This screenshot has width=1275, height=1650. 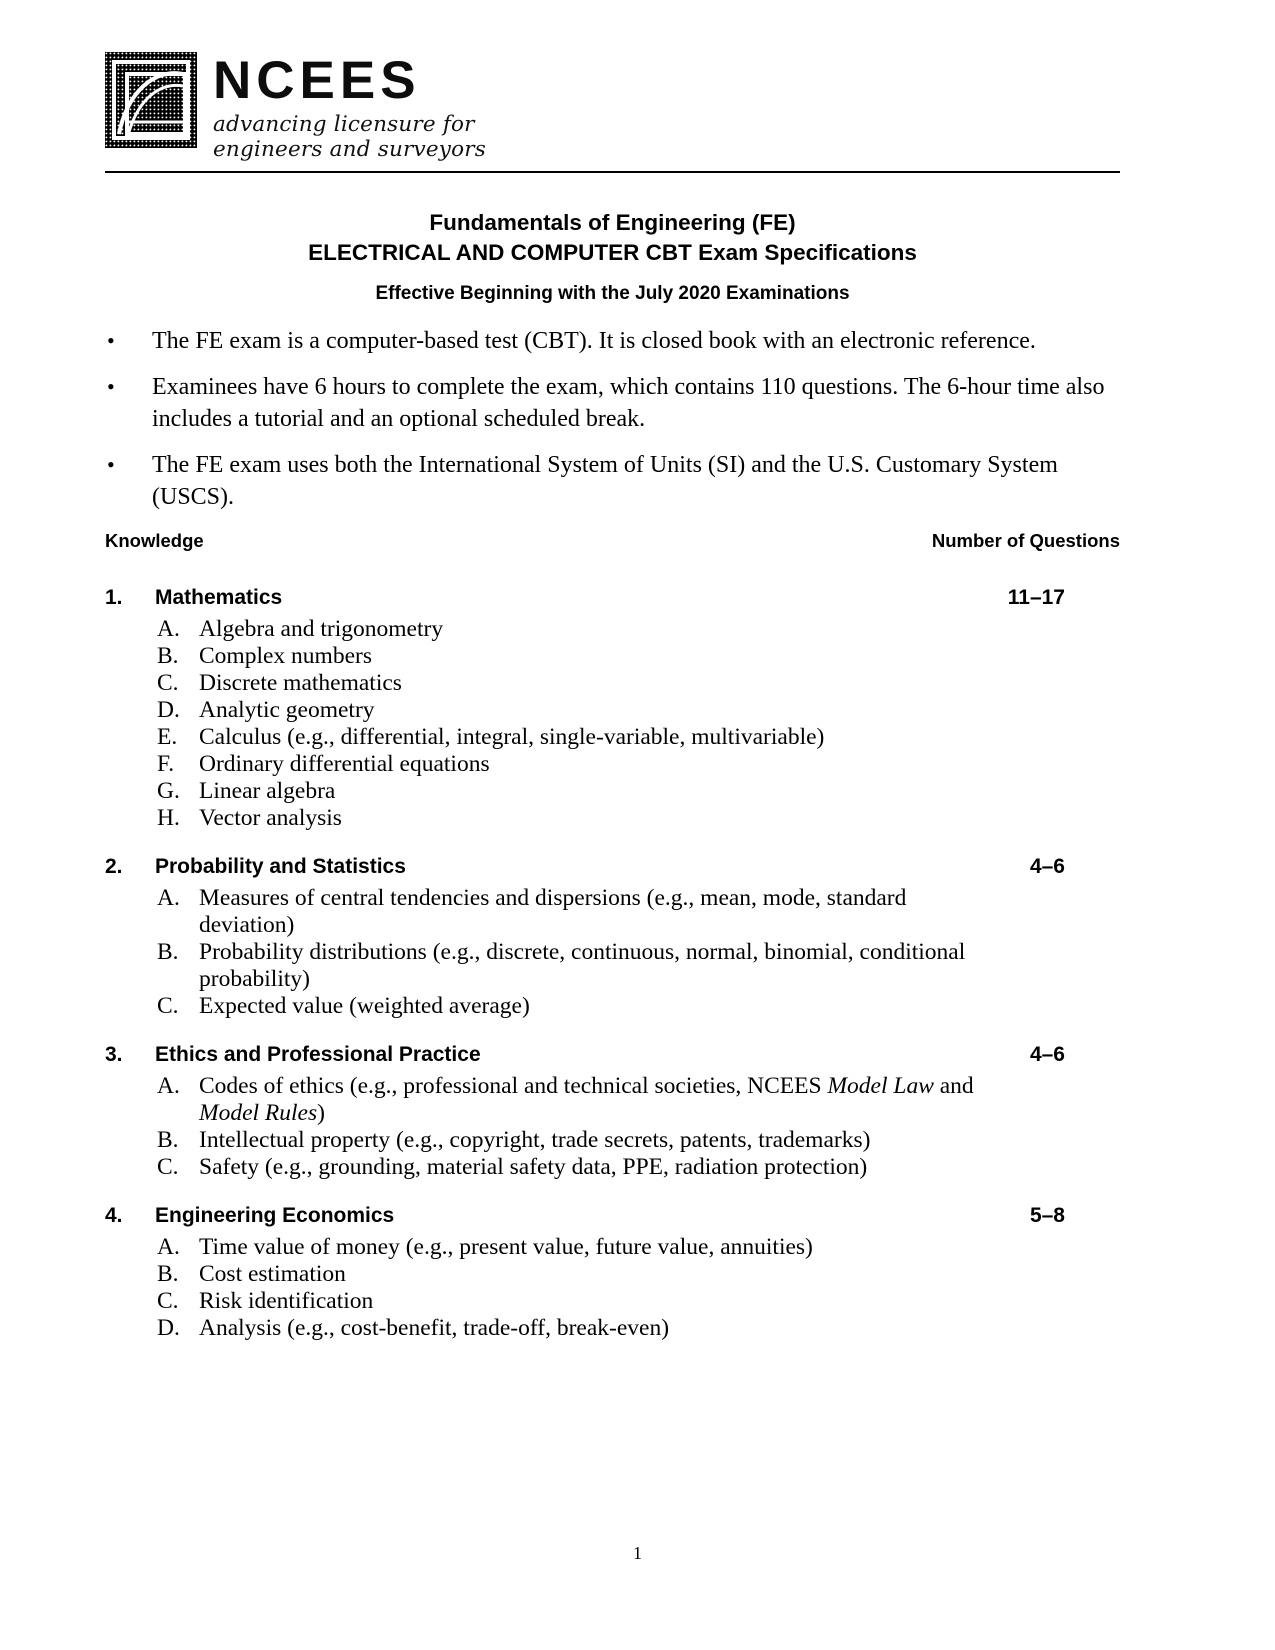 I want to click on knowledge-subtopic: B. Complex numbers, so click(x=612, y=656).